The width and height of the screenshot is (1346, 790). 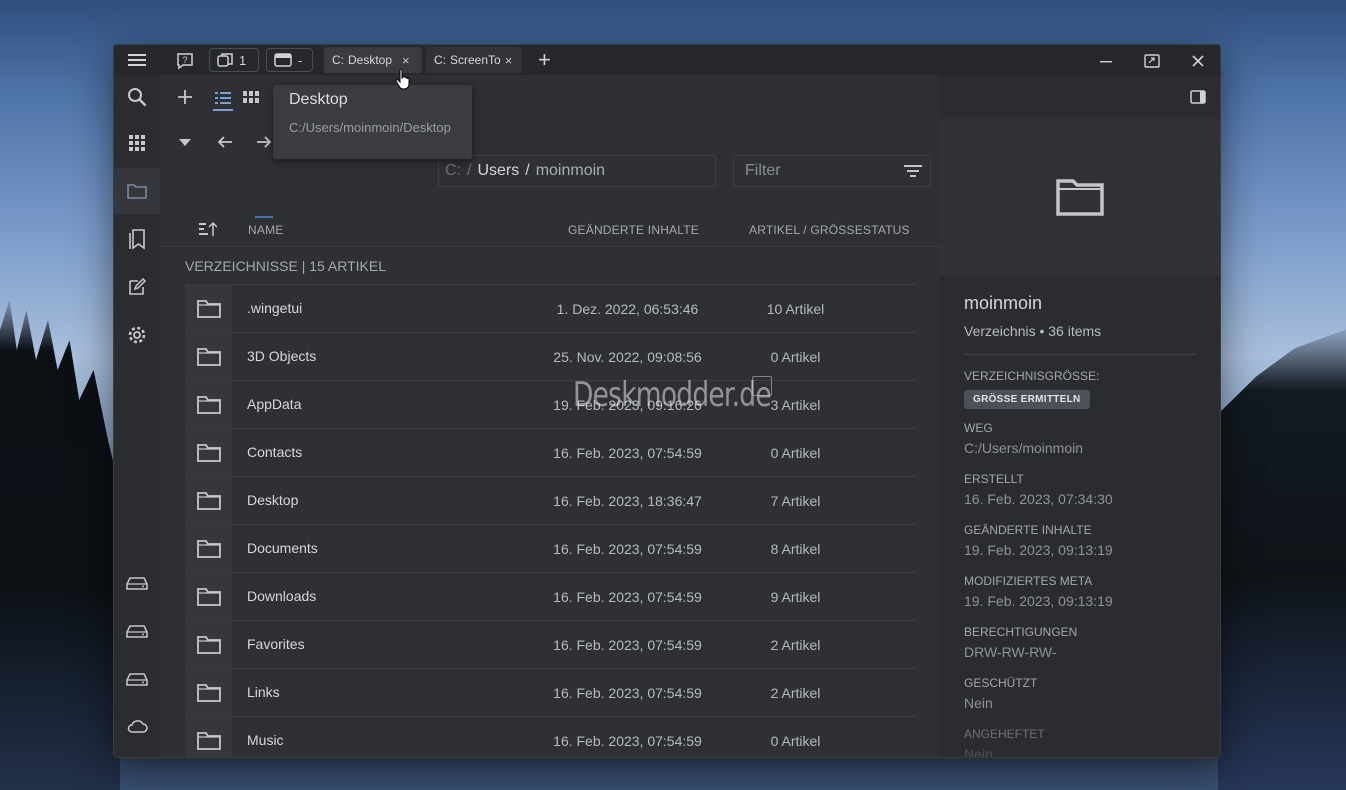 I want to click on menu-icon, so click(x=137, y=60).